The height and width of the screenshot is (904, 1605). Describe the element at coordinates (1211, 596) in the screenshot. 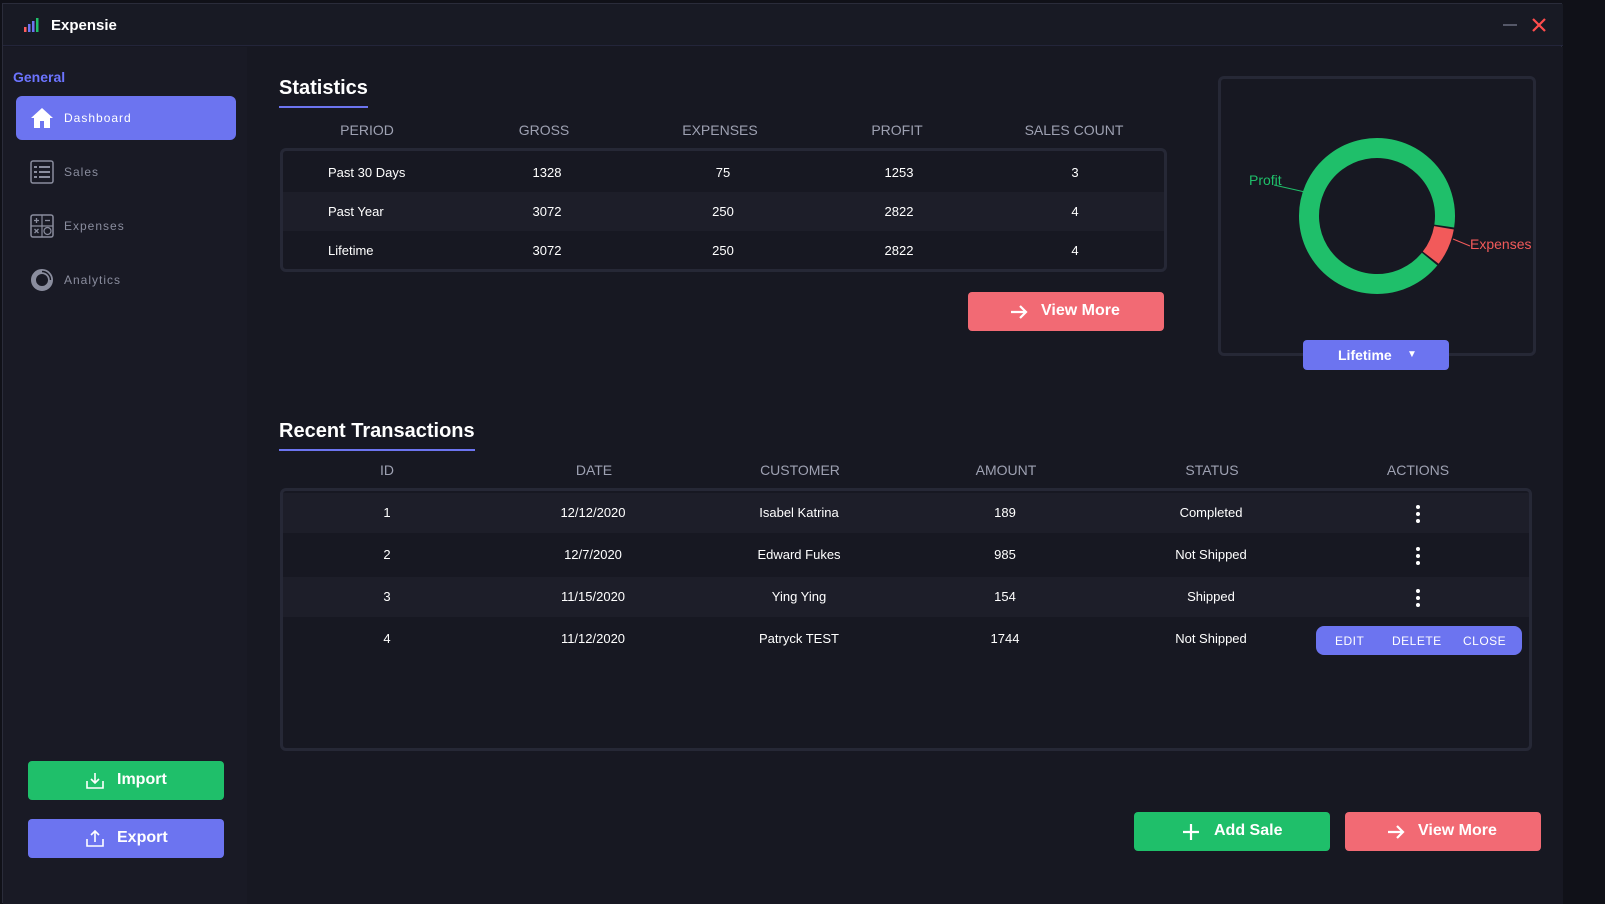

I see `cell-status: Shipped` at that location.